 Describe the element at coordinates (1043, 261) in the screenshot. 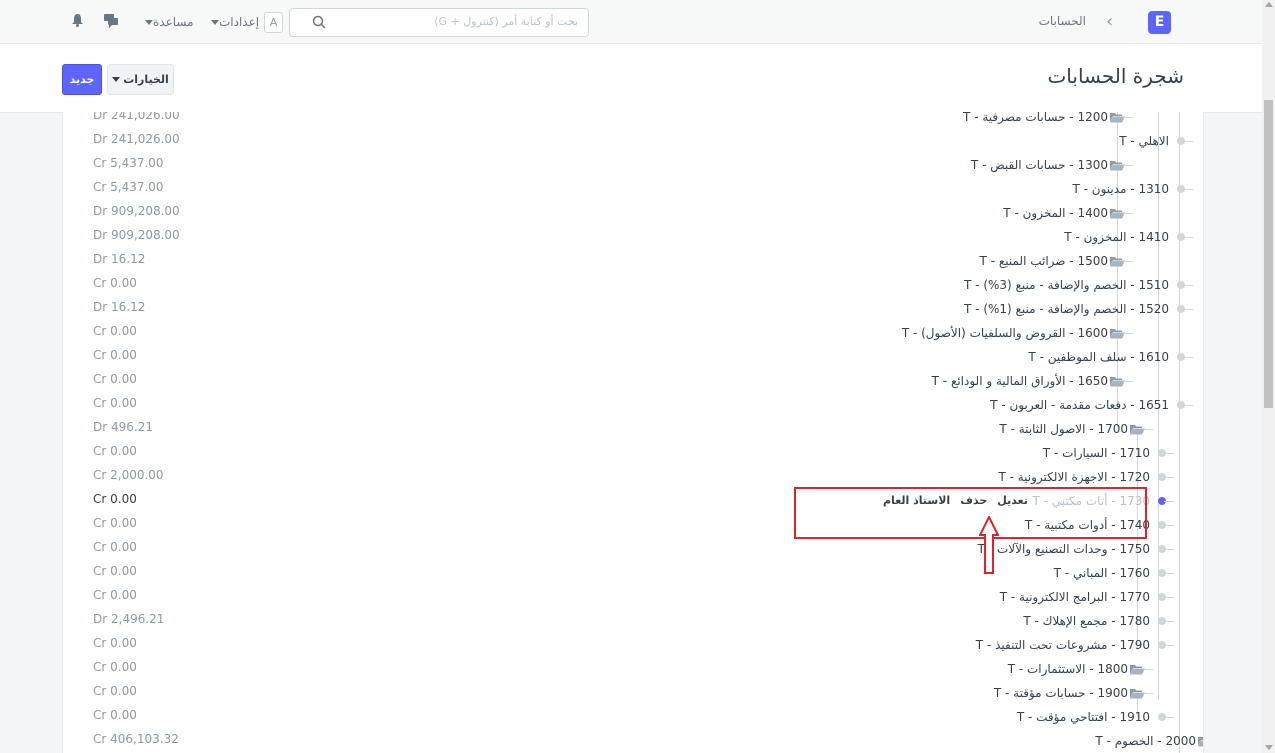

I see `tree-node-label: 1500 - ضرائب المنبع - T` at that location.